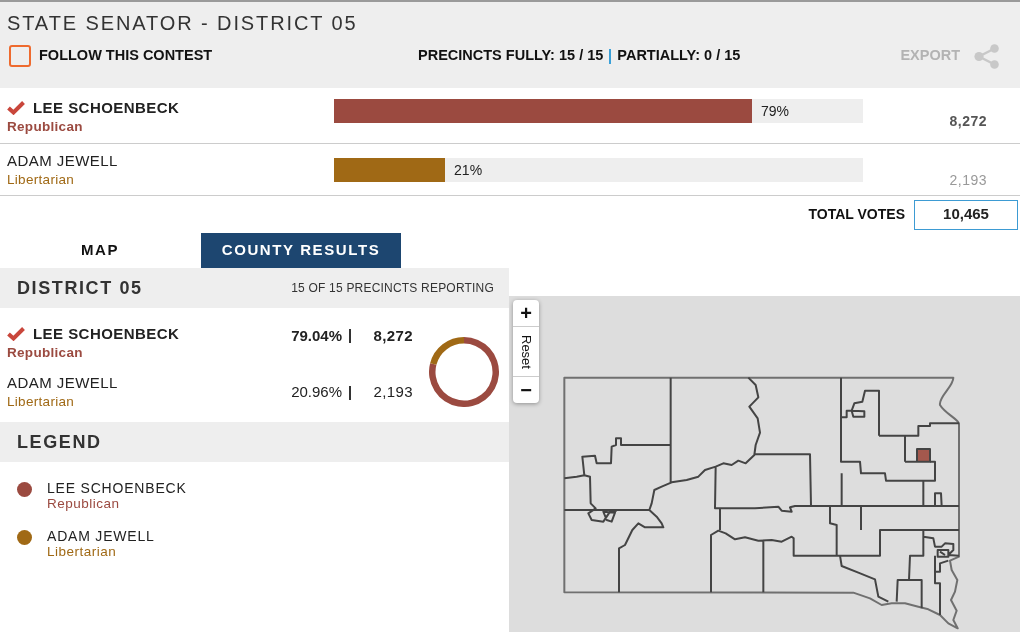  Describe the element at coordinates (101, 536) in the screenshot. I see `legend-name: ADAM JEWELL` at that location.